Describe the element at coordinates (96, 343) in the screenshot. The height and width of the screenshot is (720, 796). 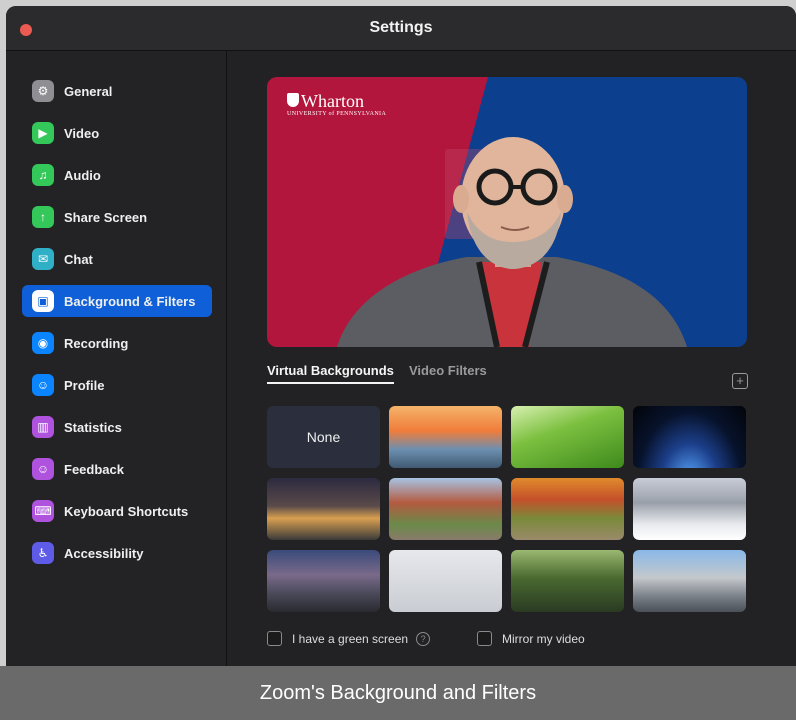
I see `sidebar-item-label: Recording` at that location.